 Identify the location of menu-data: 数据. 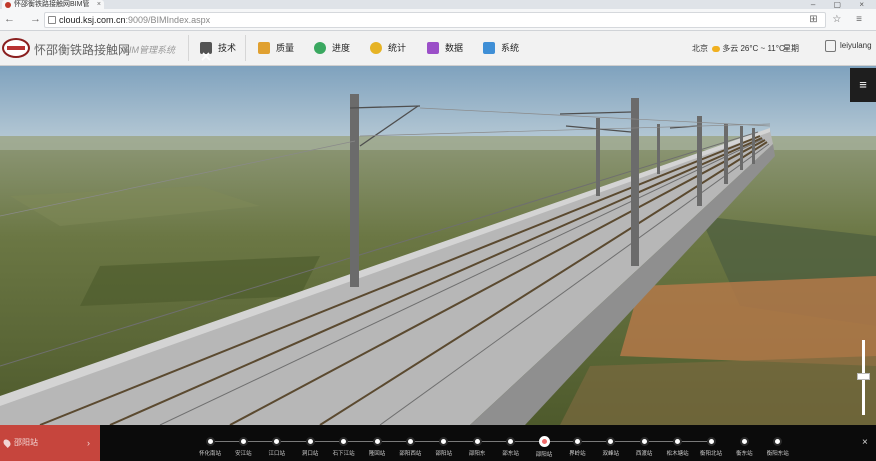
(445, 48).